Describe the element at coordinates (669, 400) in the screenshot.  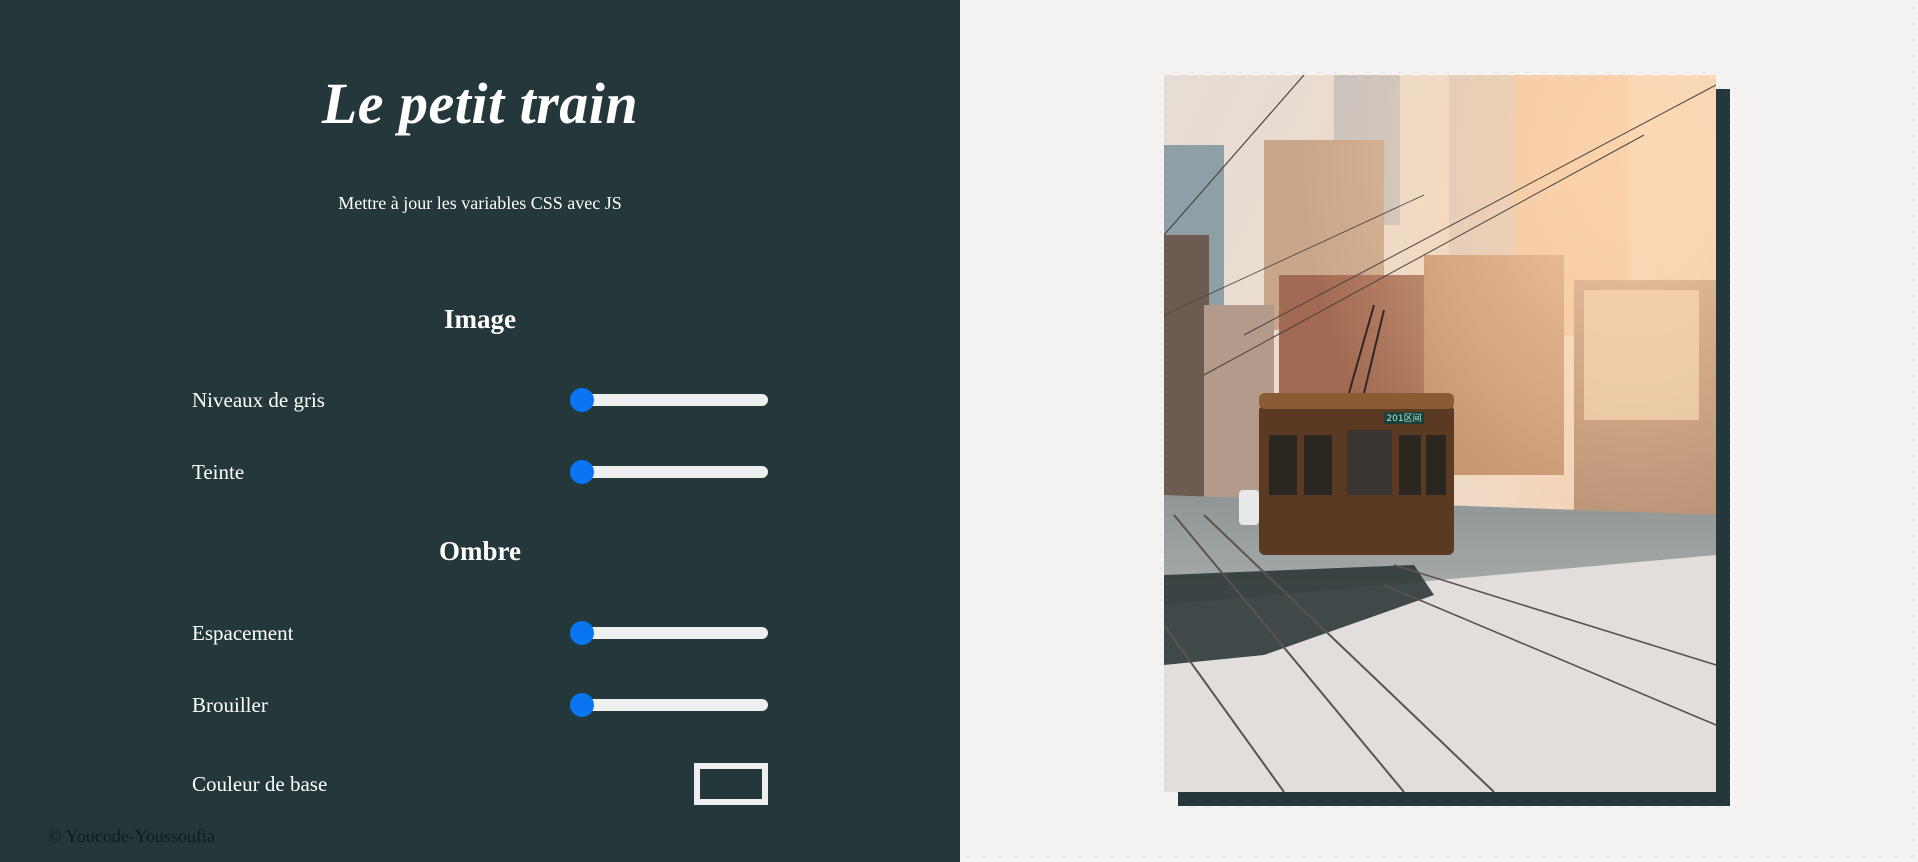
I see `grayscale-slider` at that location.